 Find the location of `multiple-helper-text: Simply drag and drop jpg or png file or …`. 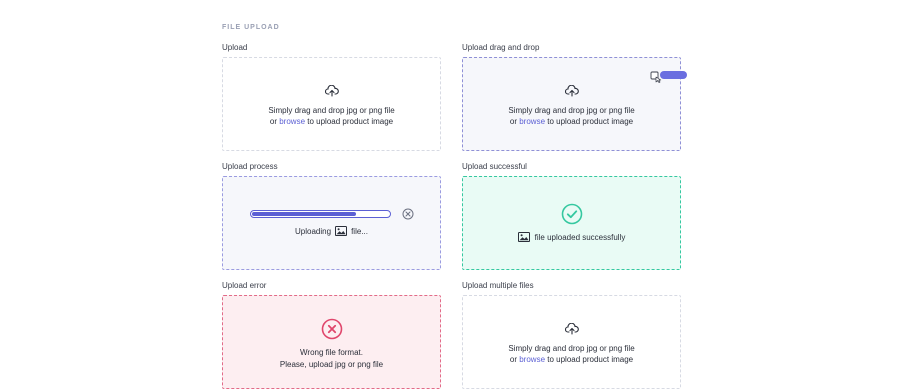

multiple-helper-text: Simply drag and drop jpg or png file or … is located at coordinates (571, 354).